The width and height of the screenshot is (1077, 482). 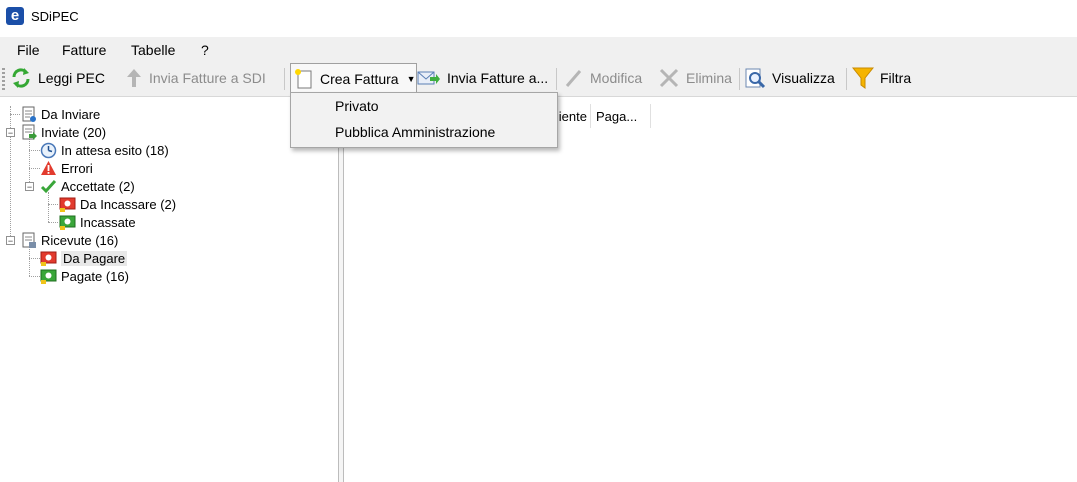 I want to click on tree-node-da-inviare: Da Inviare, so click(x=60, y=114).